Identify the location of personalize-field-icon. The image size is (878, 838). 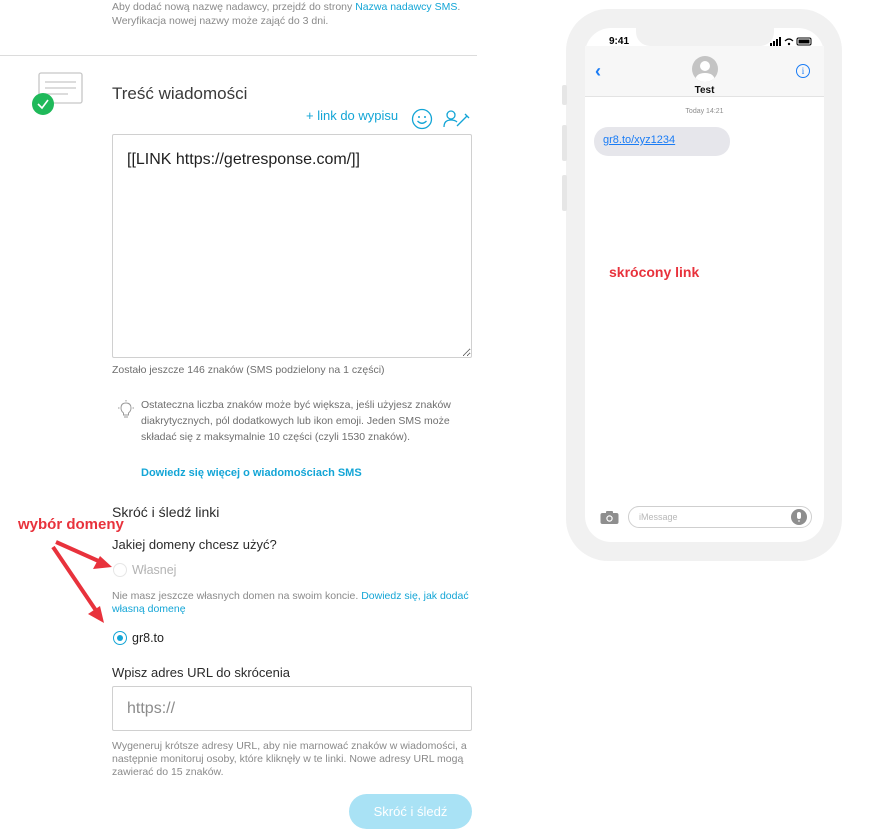
(456, 119).